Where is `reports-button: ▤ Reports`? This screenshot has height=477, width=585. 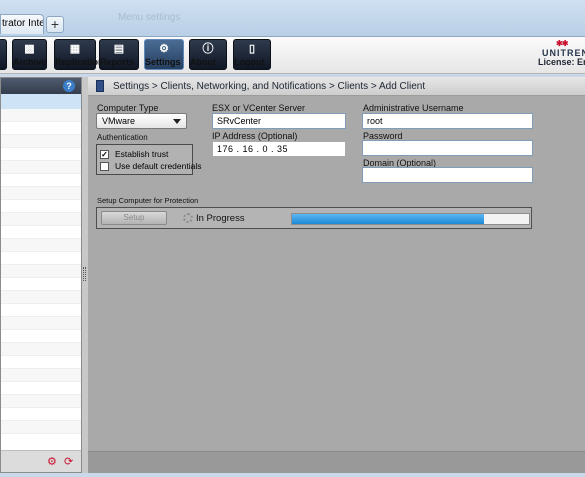 reports-button: ▤ Reports is located at coordinates (119, 54).